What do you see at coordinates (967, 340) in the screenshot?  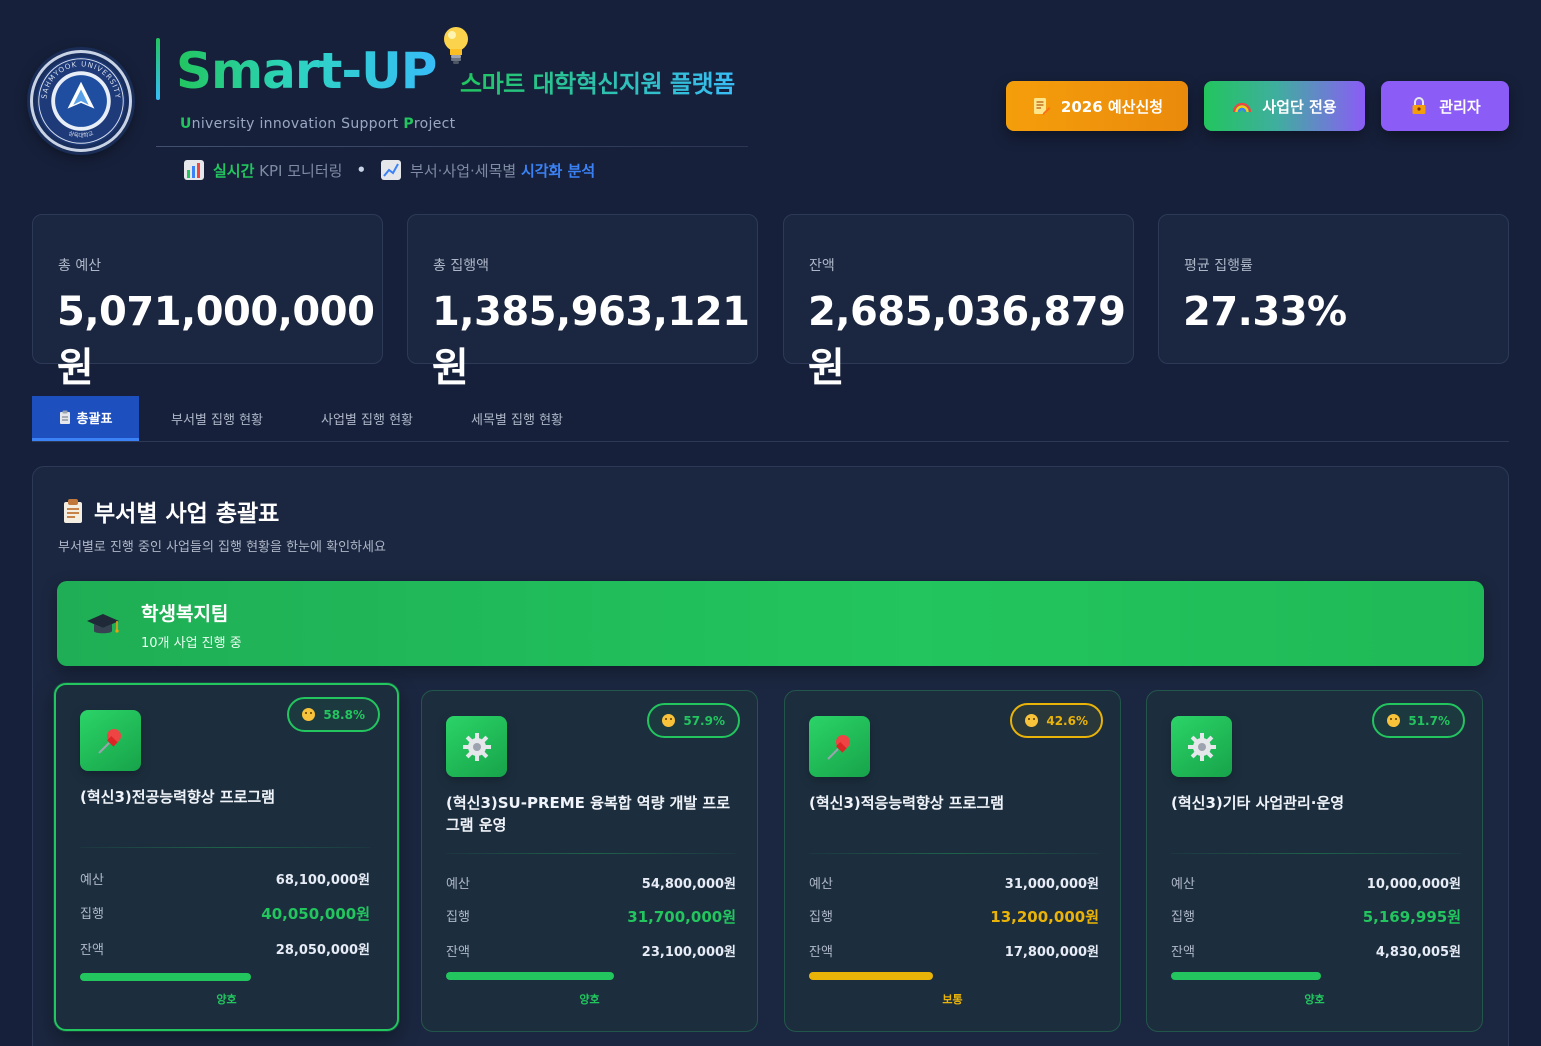 I see `stat-value: 2,685,036,879원` at bounding box center [967, 340].